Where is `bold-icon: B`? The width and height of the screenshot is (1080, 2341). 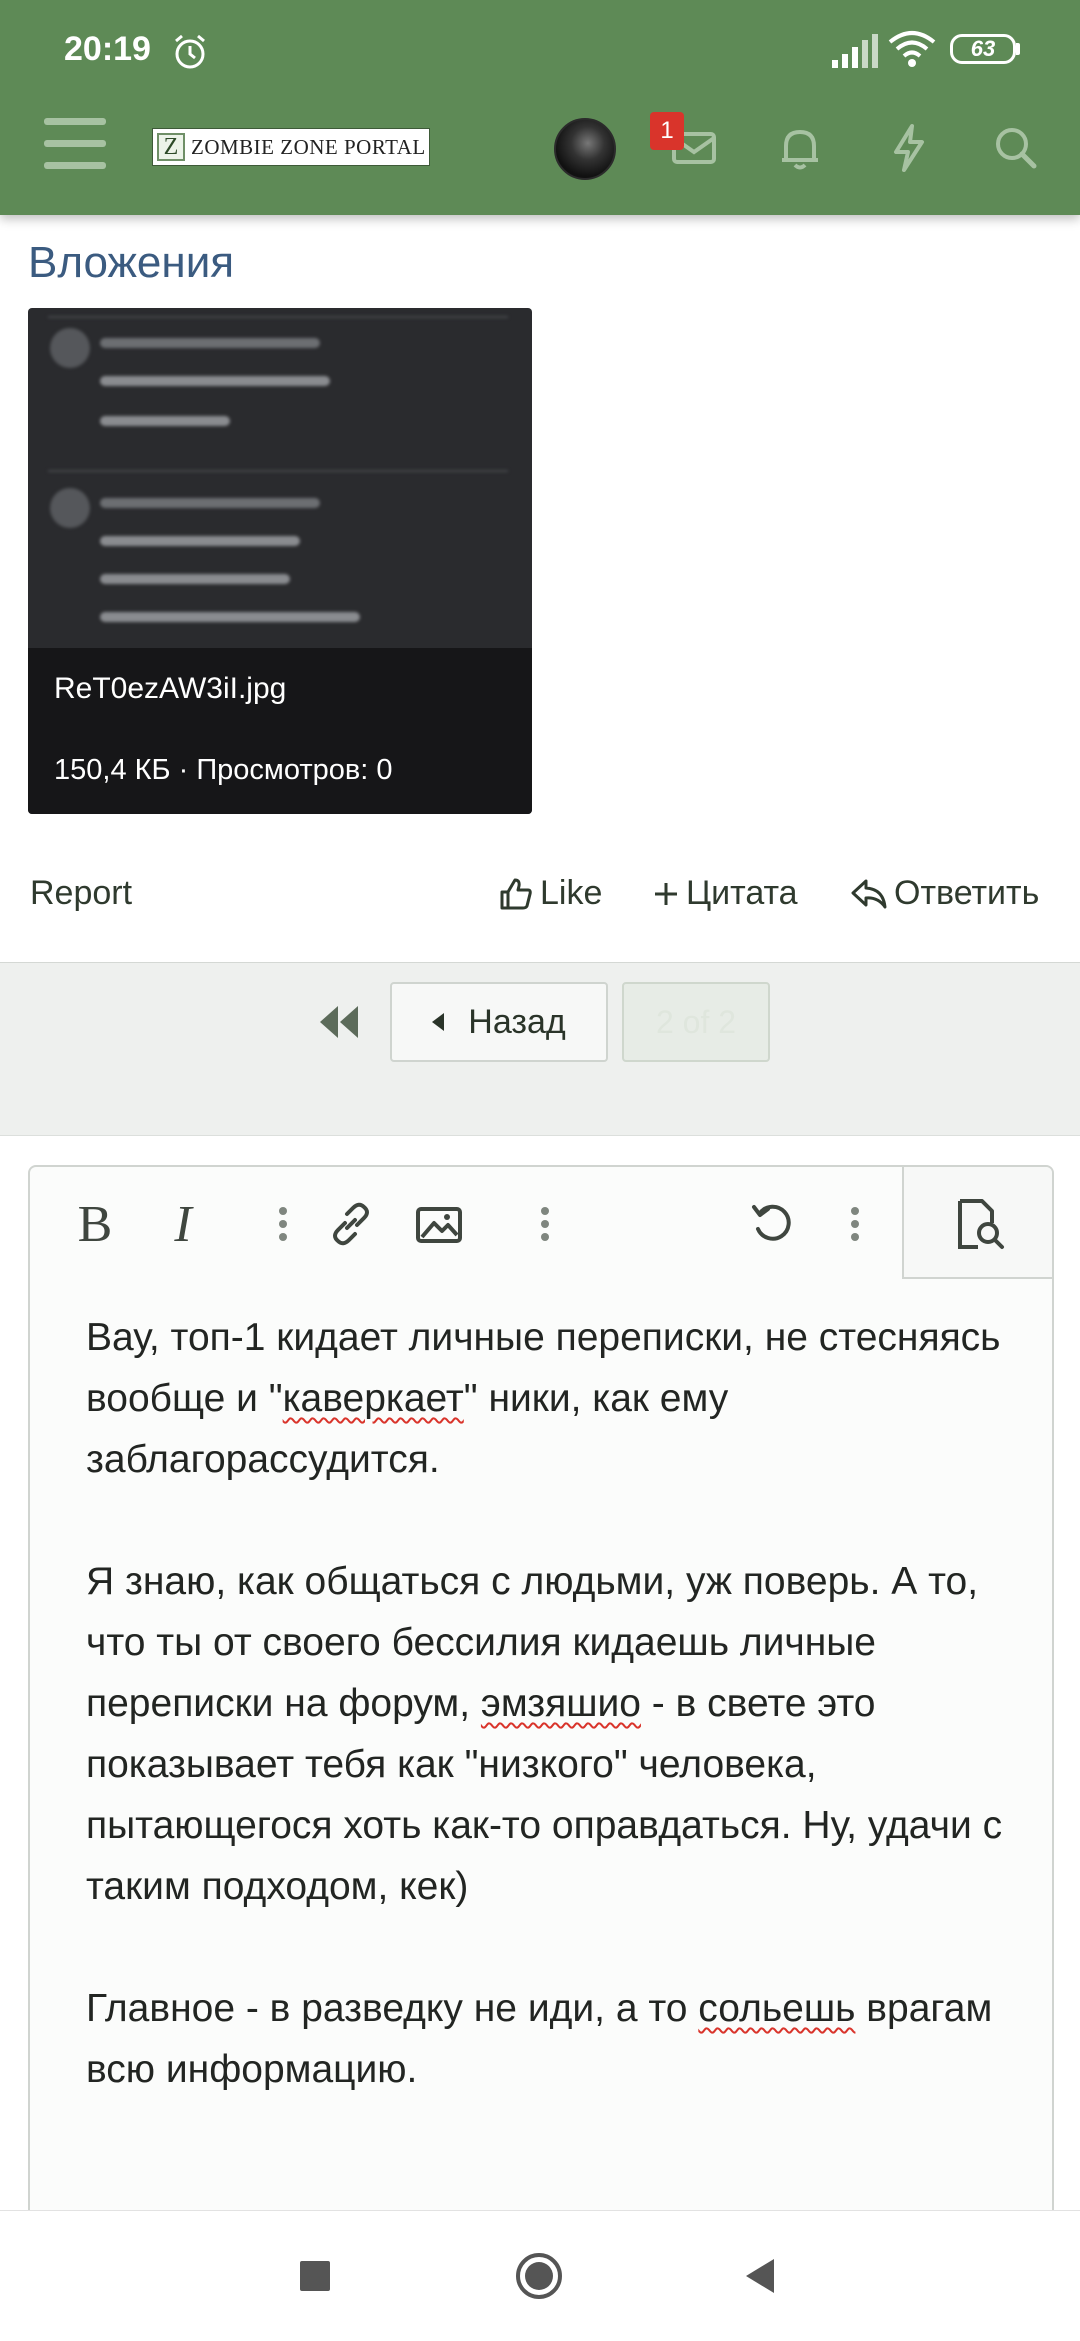
bold-icon: B is located at coordinates (95, 1224).